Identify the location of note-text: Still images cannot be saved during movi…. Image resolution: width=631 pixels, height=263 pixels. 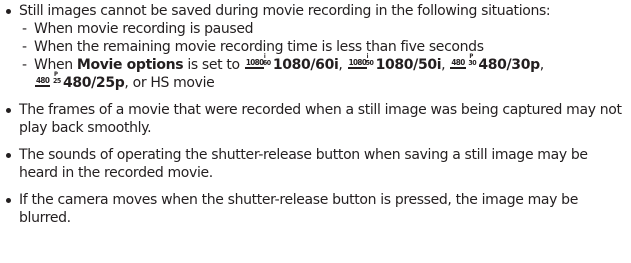
(285, 11).